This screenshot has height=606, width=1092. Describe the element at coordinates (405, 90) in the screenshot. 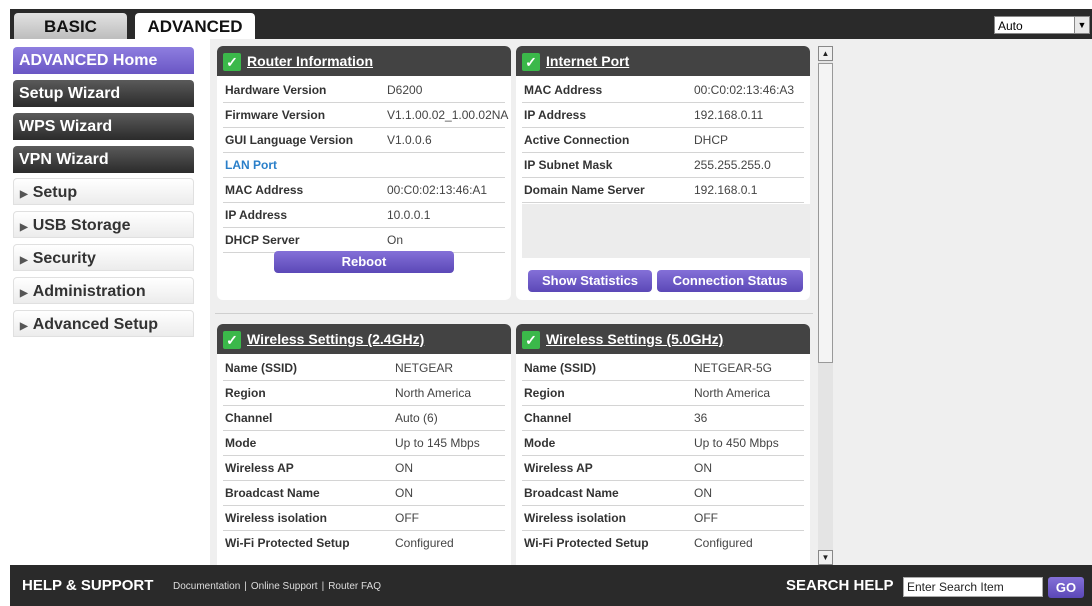

I see `row-value: D6200` at that location.